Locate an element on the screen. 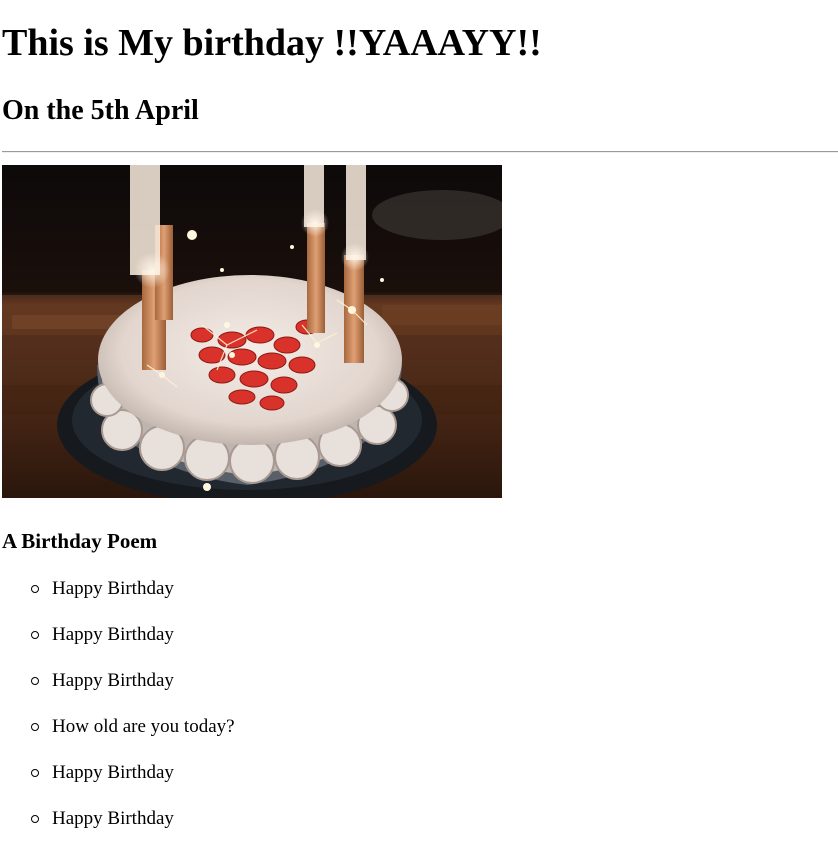  horizontal-divider is located at coordinates (420, 152).